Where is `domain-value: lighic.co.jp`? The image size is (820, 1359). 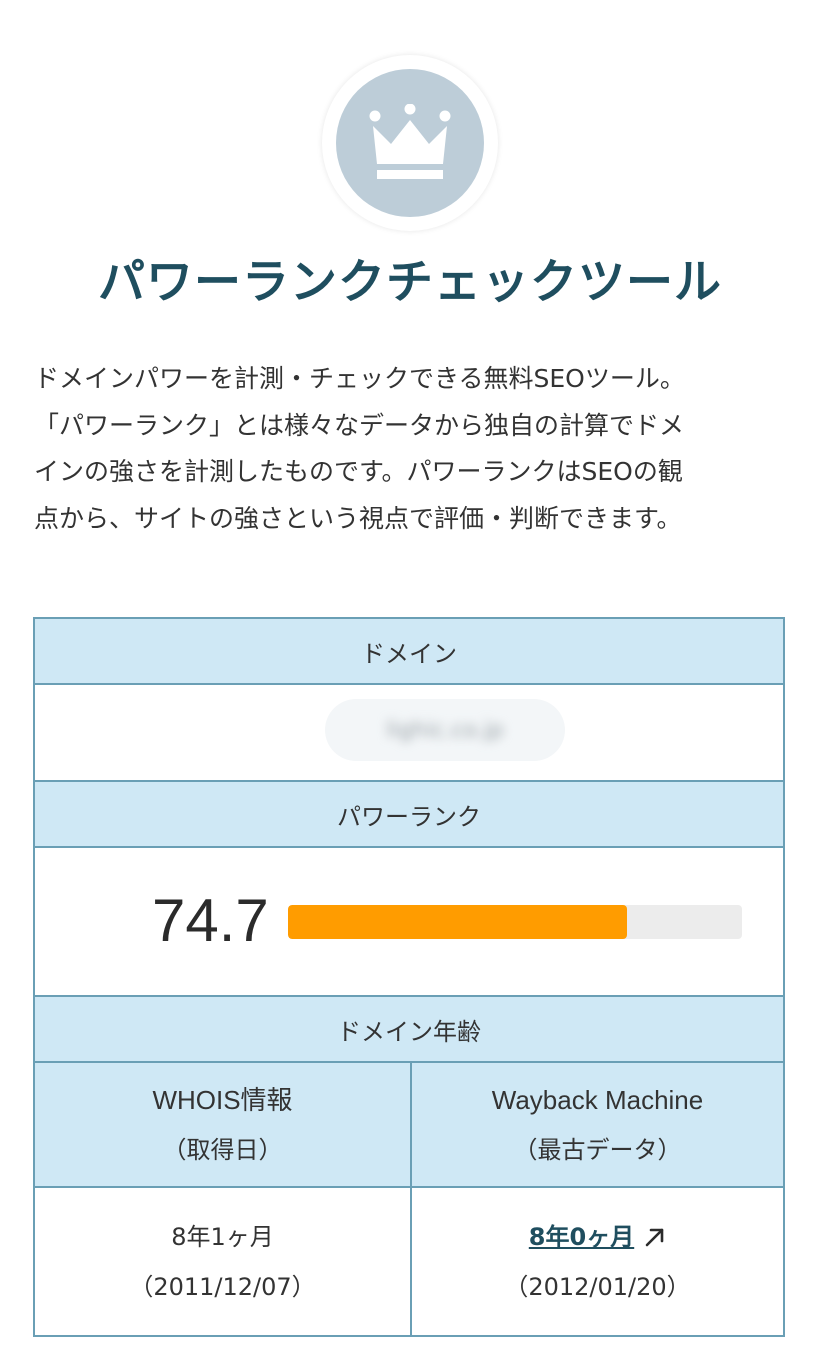
domain-value: lighic.co.jp is located at coordinates (445, 730).